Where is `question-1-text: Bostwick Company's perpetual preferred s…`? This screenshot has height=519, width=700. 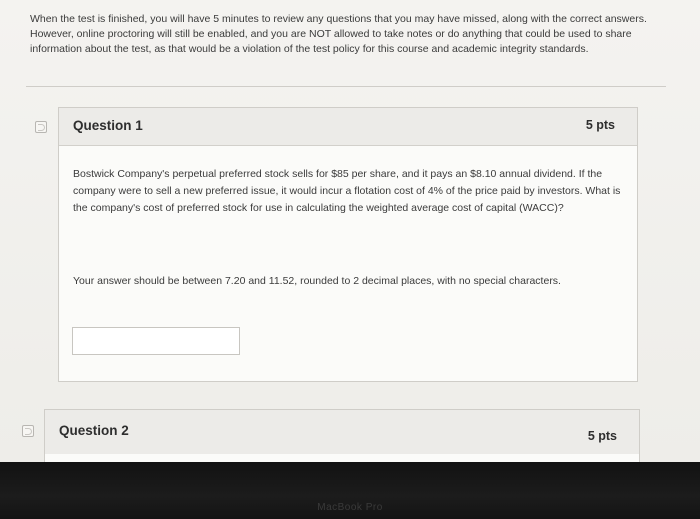
question-1-text: Bostwick Company's perpetual preferred s… is located at coordinates (347, 191).